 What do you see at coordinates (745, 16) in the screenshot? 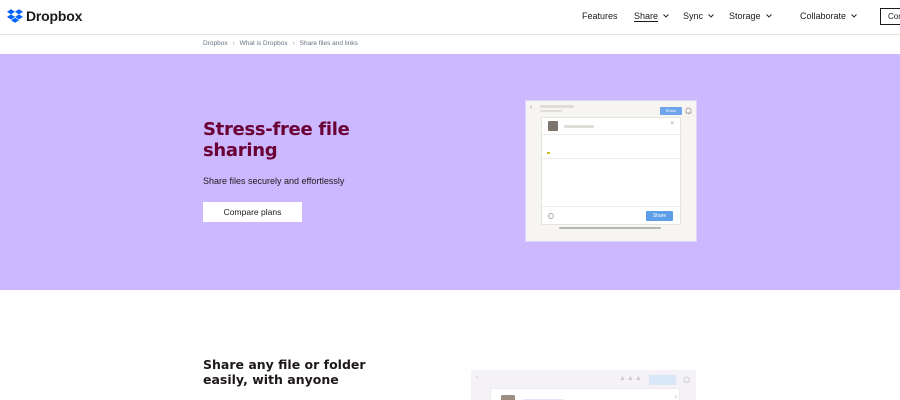
I see `nav-item-label: Storage` at bounding box center [745, 16].